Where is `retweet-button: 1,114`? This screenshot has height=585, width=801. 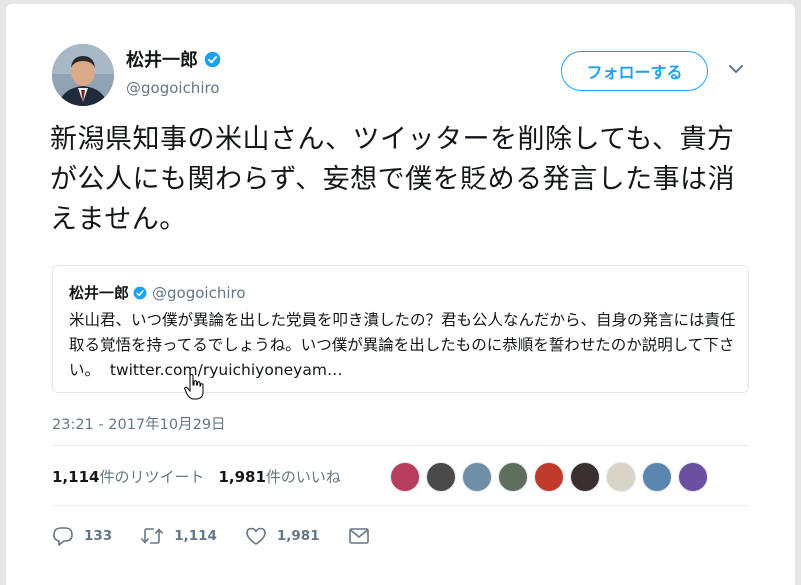
retweet-button: 1,114 is located at coordinates (178, 536).